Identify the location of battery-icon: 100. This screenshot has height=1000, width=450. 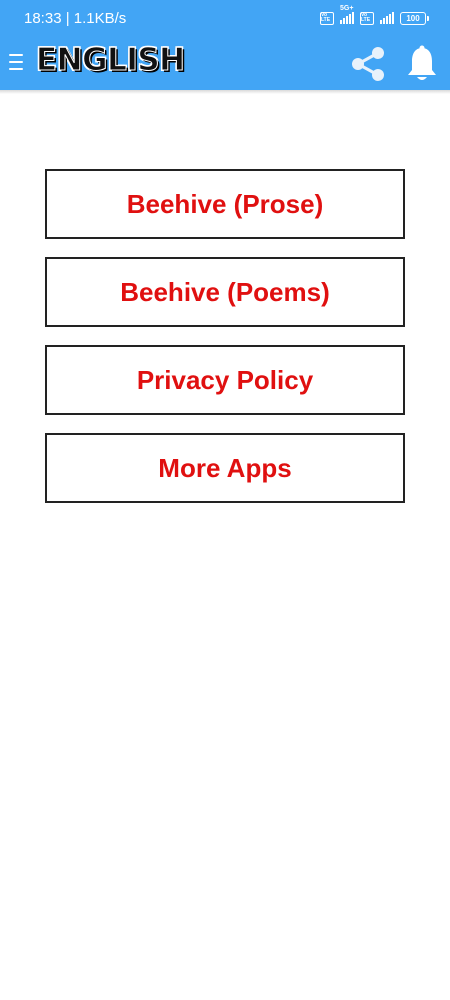
(414, 18).